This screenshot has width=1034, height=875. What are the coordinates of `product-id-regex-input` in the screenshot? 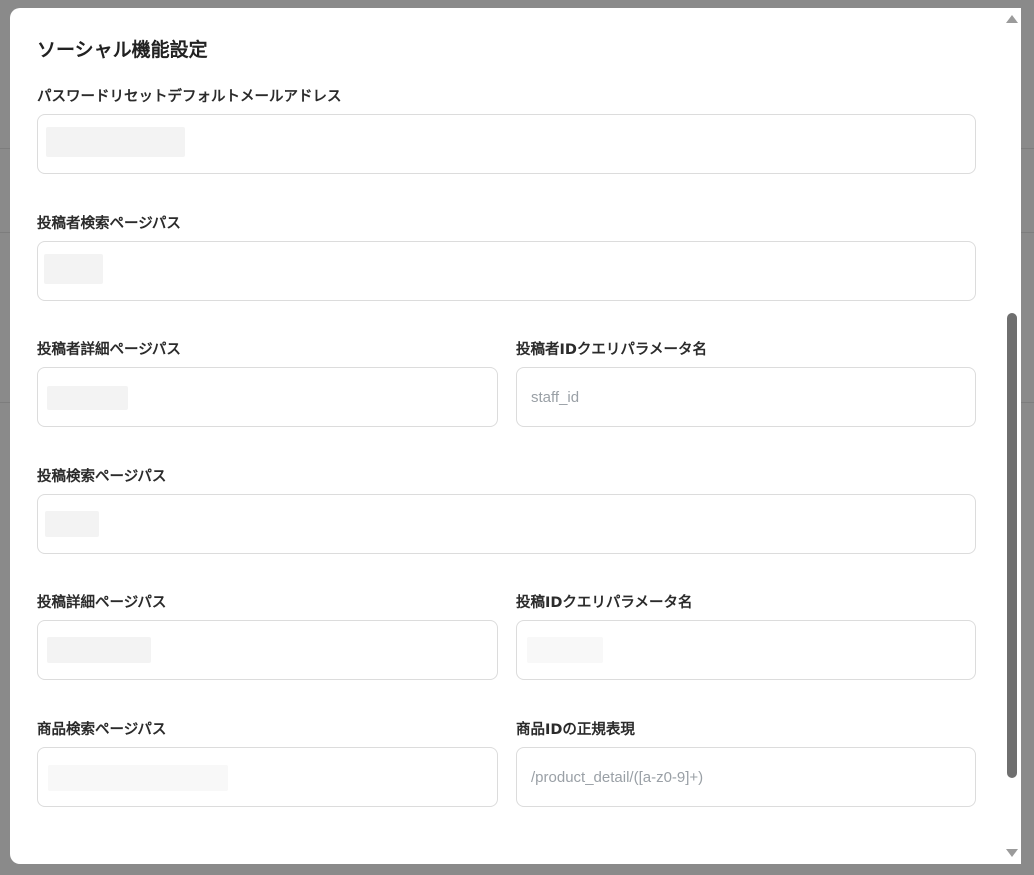 It's located at (746, 777).